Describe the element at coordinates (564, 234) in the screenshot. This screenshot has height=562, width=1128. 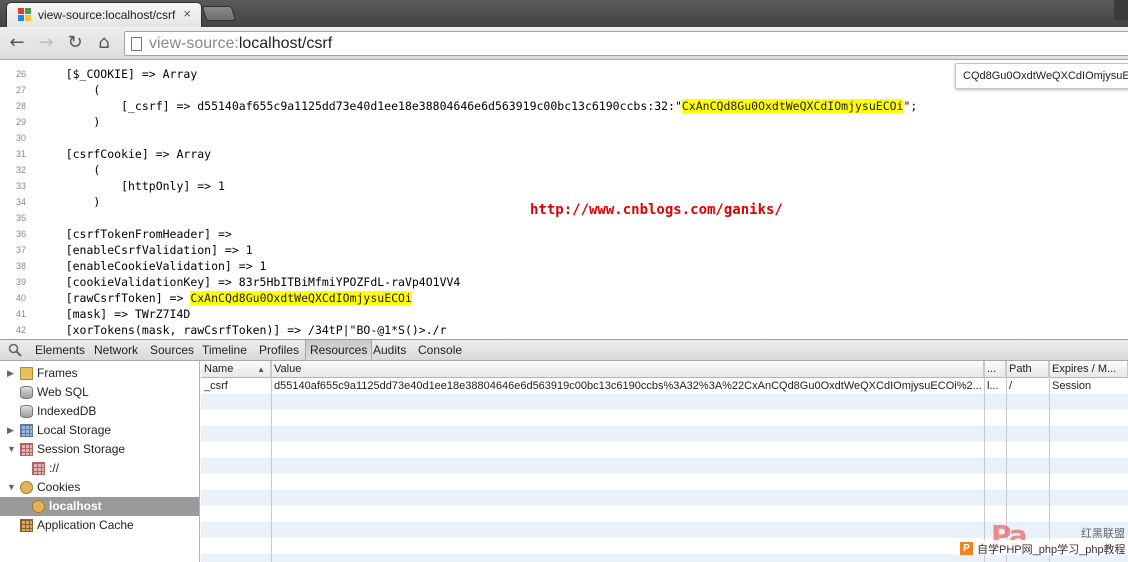
I see `source-line: 36 [csrfTokenFromHeader] =>` at that location.